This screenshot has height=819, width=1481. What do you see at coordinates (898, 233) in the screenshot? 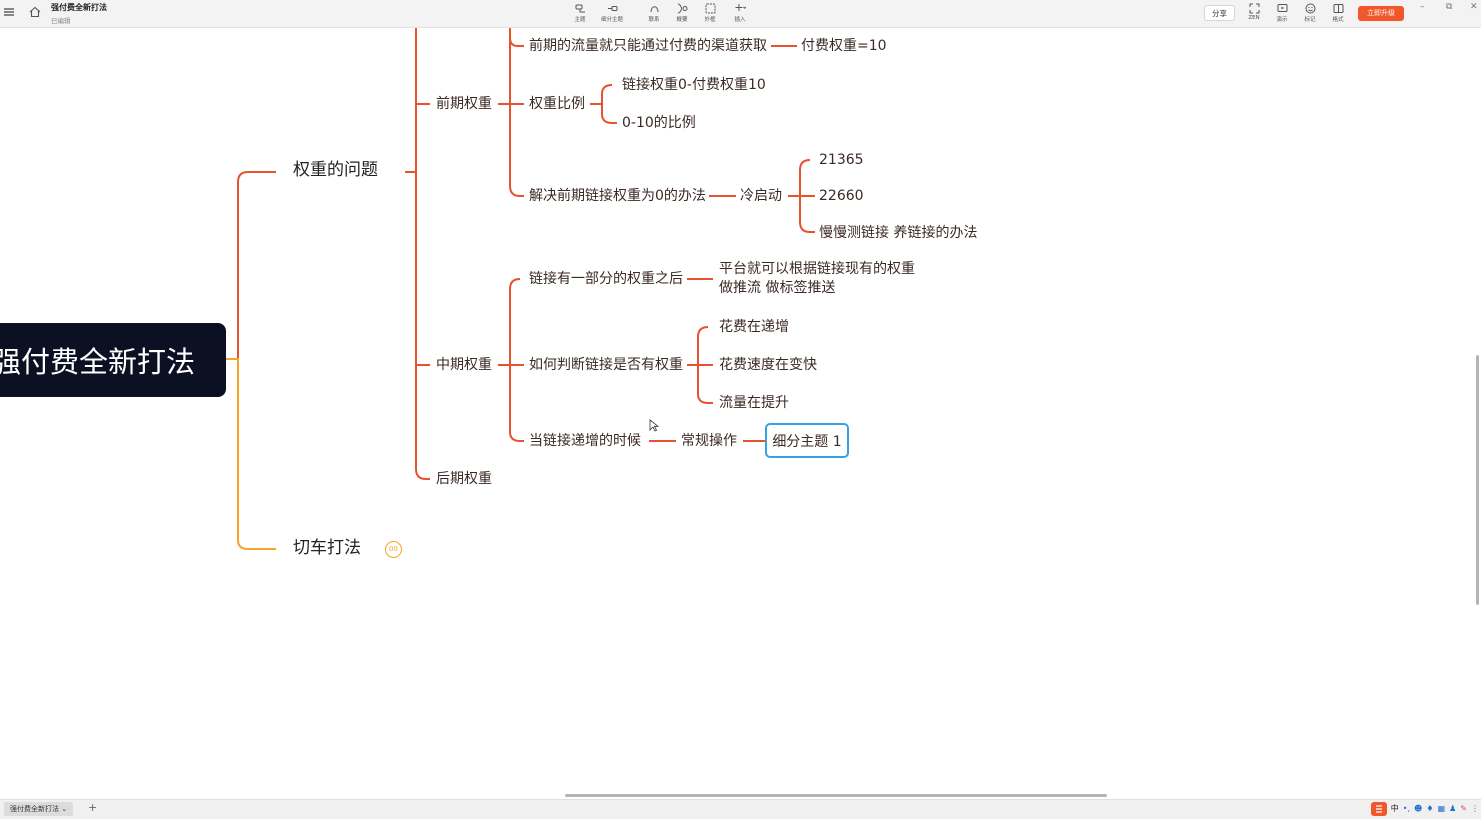
I see `topic-slow-test: 慢慢测链接 养链接的办法` at bounding box center [898, 233].